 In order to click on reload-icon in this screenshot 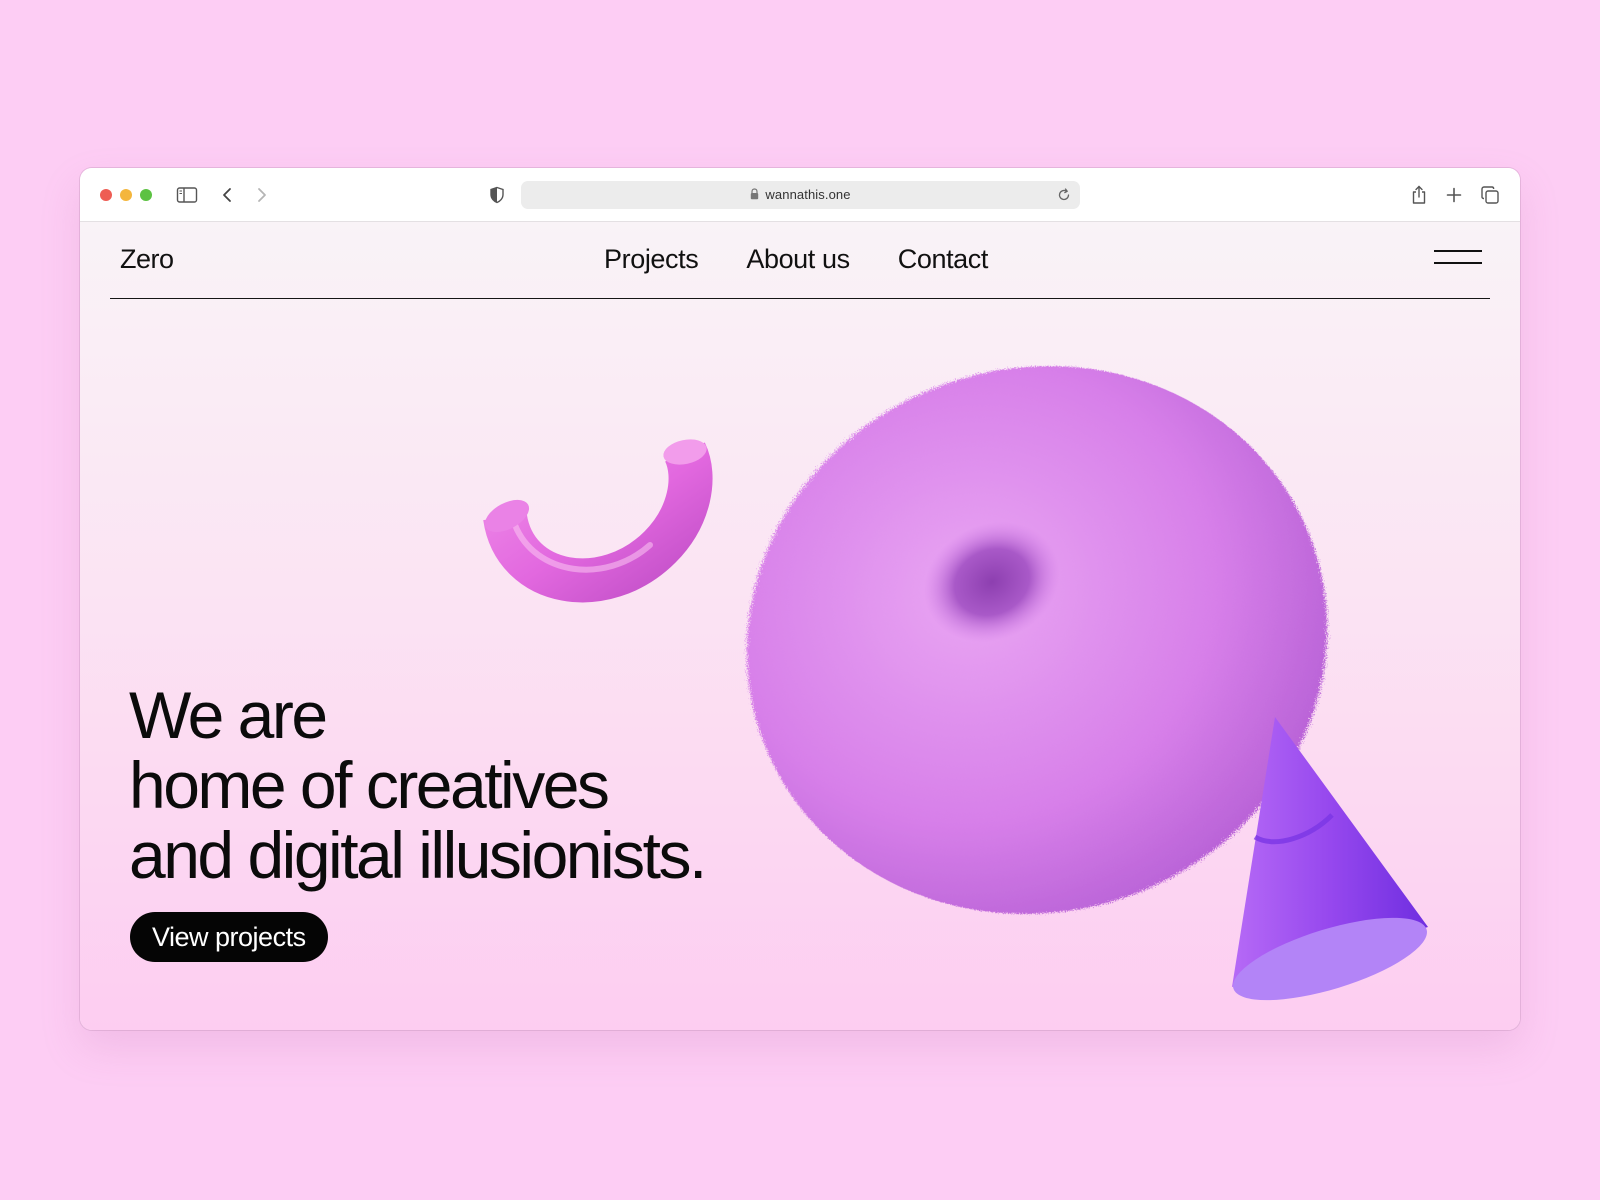, I will do `click(1064, 195)`.